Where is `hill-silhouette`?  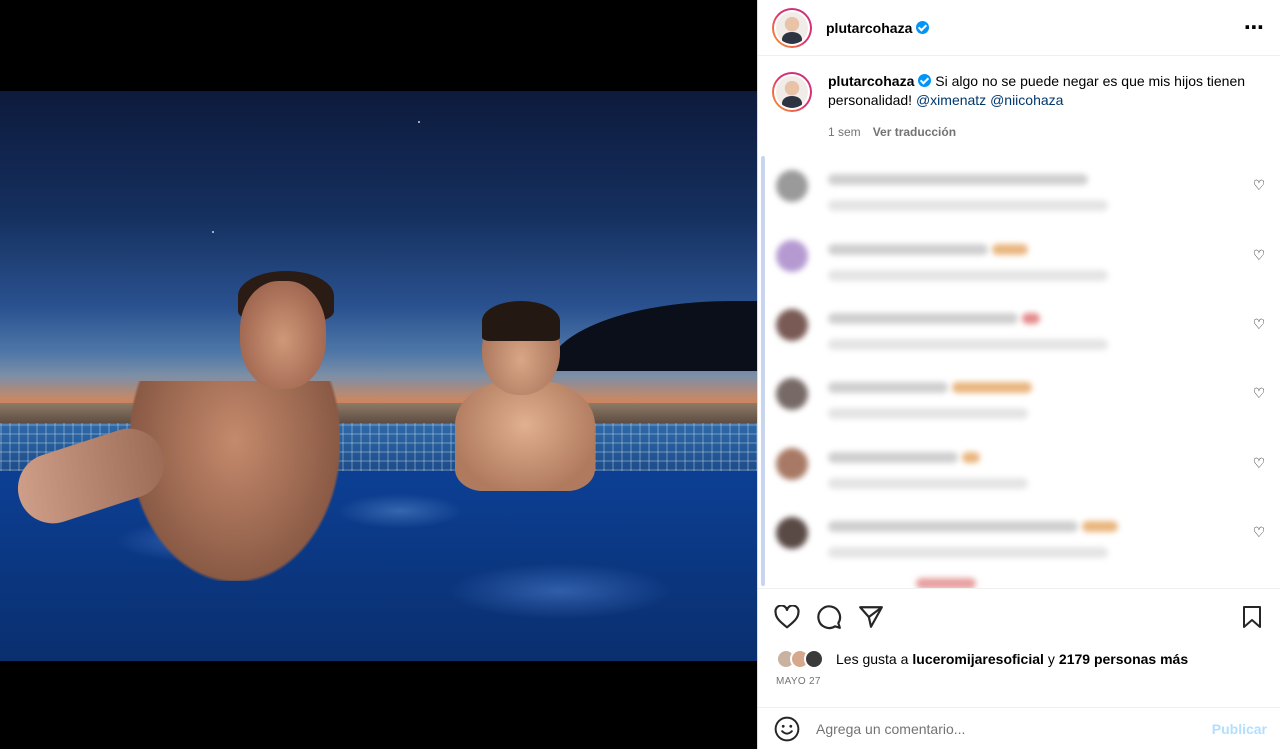
hill-silhouette is located at coordinates (652, 336).